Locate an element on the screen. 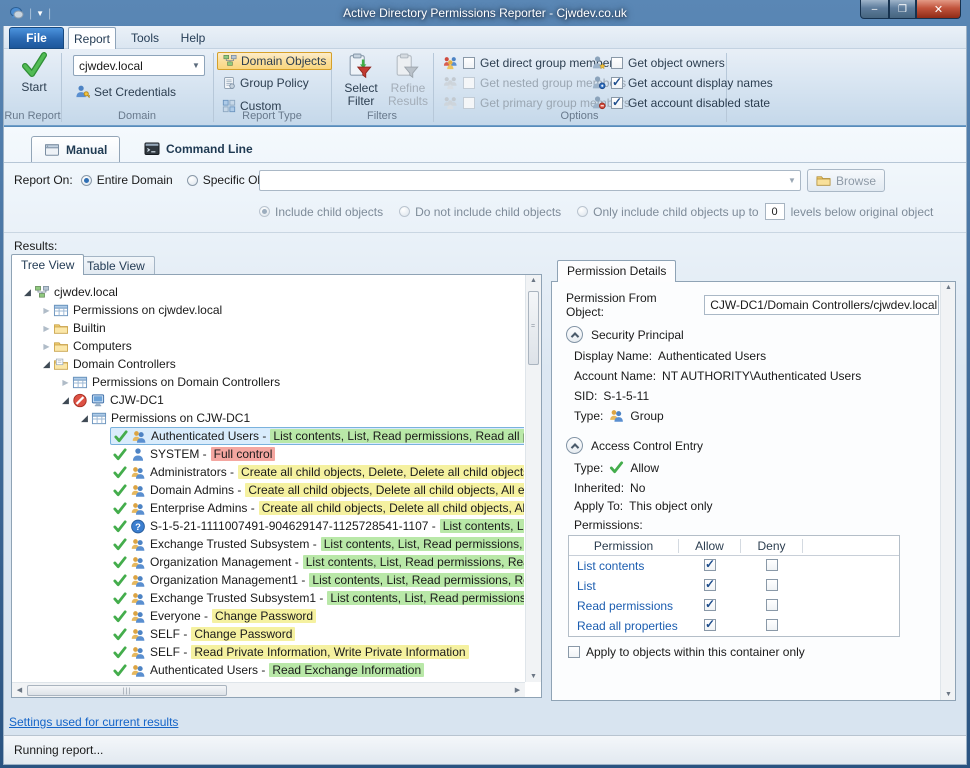 The image size is (970, 768). tab-report: Report is located at coordinates (92, 38).